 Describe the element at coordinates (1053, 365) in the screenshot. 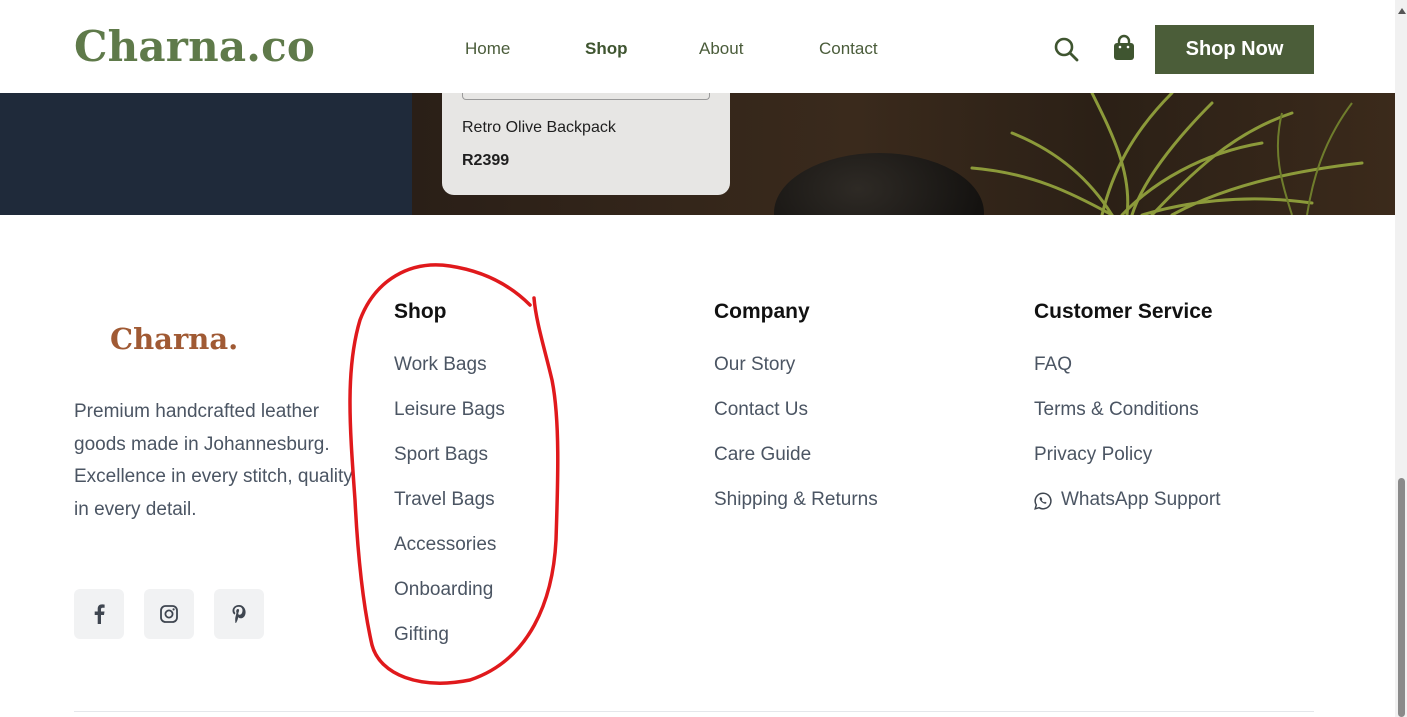

I see `footer-link-faq: FAQ` at that location.